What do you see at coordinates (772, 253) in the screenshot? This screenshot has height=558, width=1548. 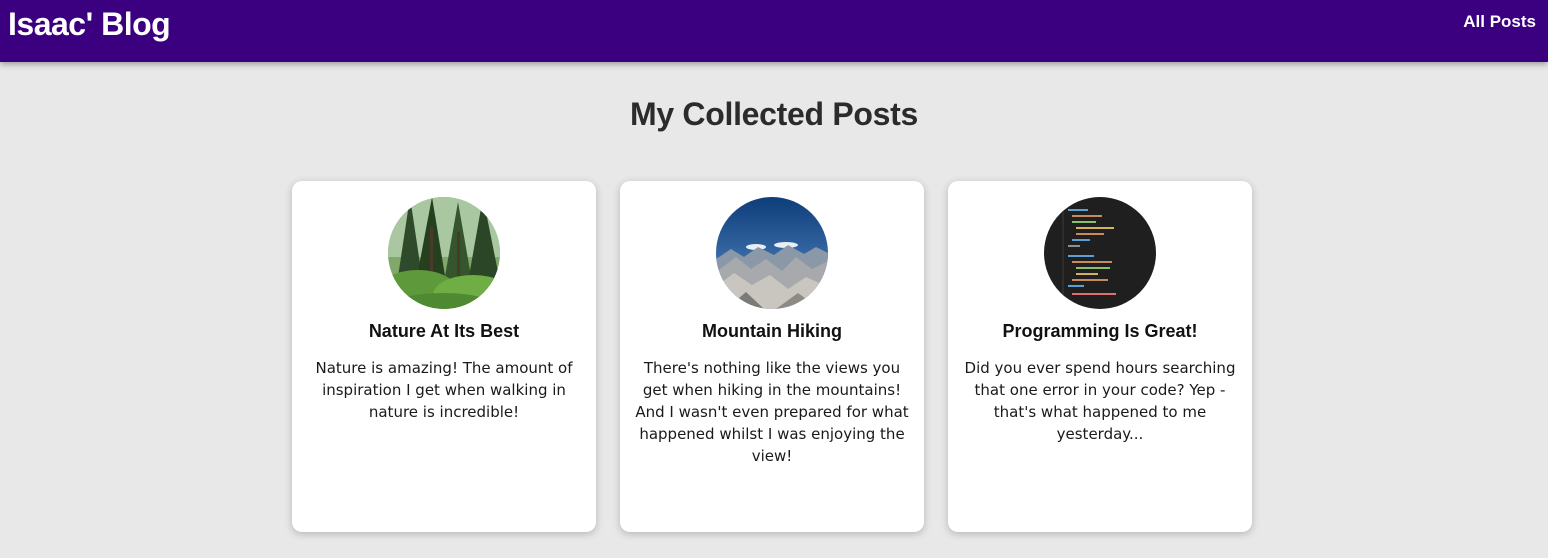 I see `mountain-photo` at bounding box center [772, 253].